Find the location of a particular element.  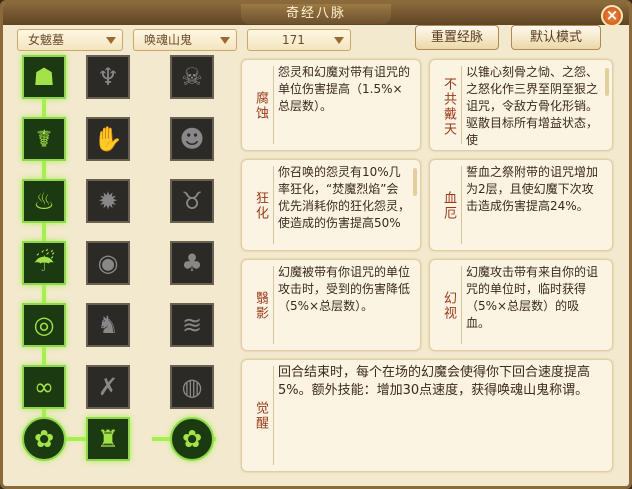

hooded-spirit-icon: ♜ is located at coordinates (108, 439).